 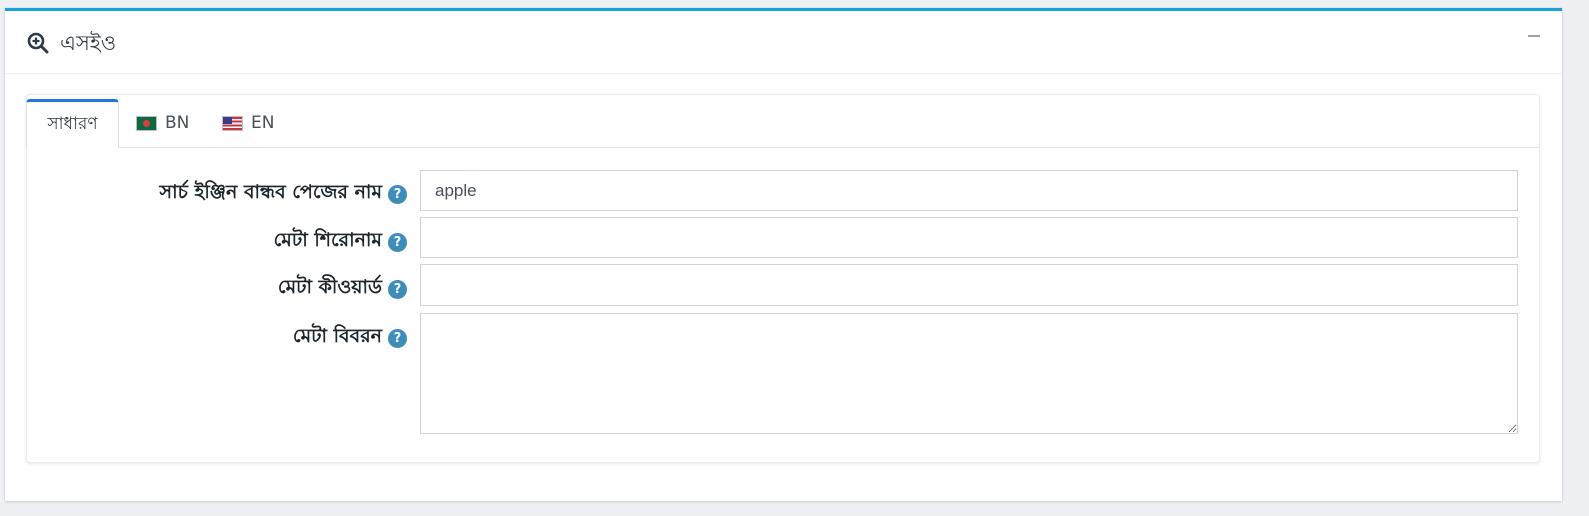 What do you see at coordinates (263, 123) in the screenshot?
I see `tab-en-label: EN` at bounding box center [263, 123].